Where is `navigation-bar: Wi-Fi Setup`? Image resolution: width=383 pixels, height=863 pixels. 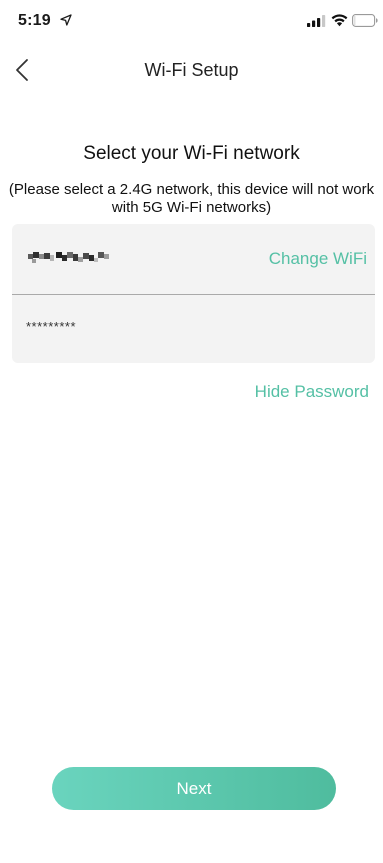 navigation-bar: Wi-Fi Setup is located at coordinates (191, 70).